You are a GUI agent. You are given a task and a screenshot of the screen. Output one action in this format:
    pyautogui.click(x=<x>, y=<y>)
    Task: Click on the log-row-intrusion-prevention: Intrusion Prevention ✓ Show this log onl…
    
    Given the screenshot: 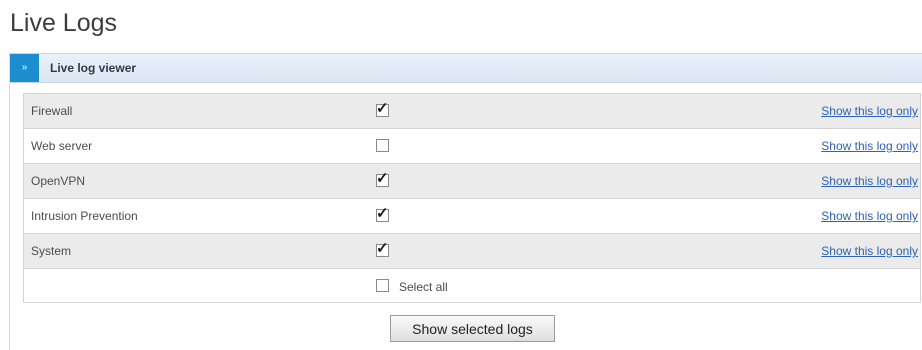 What is the action you would take?
    pyautogui.click(x=472, y=216)
    